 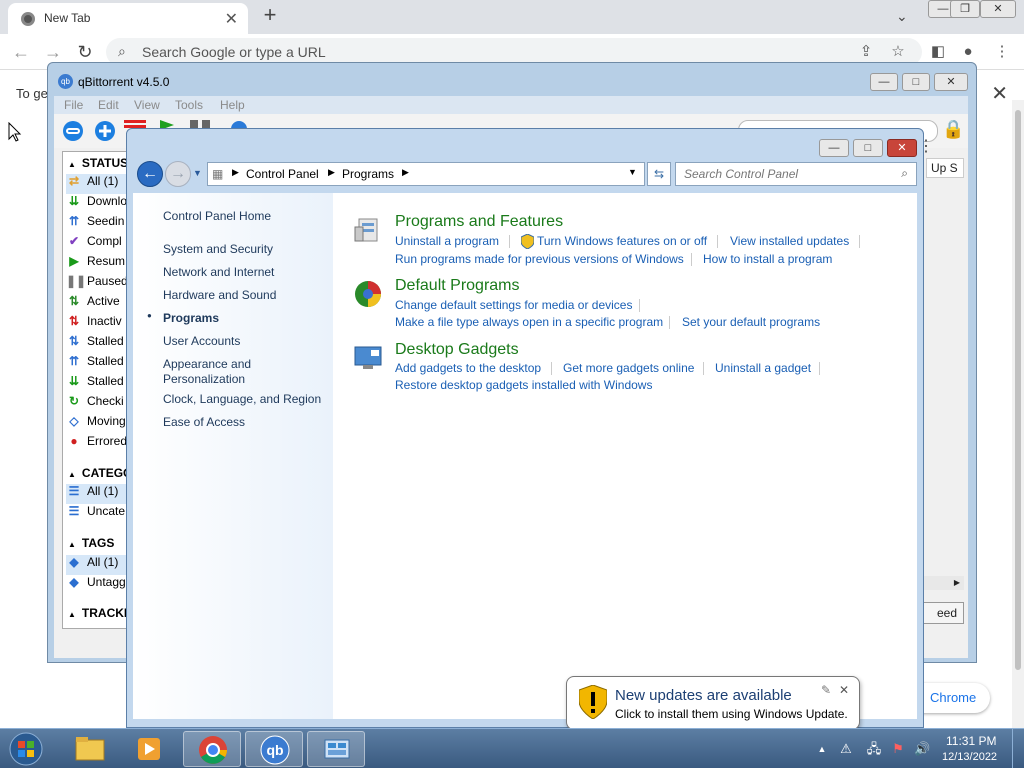 What do you see at coordinates (479, 222) in the screenshot?
I see `programs-features-title: Programs and Features` at bounding box center [479, 222].